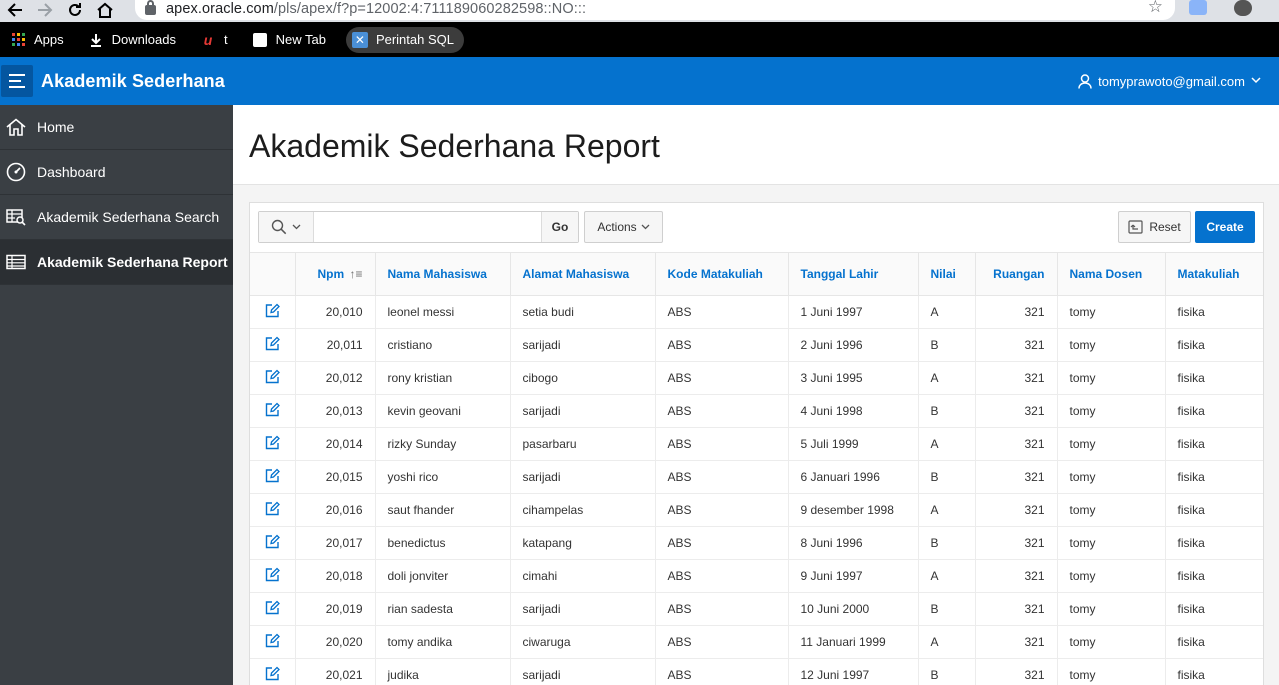  I want to click on extension-icon, so click(1198, 7).